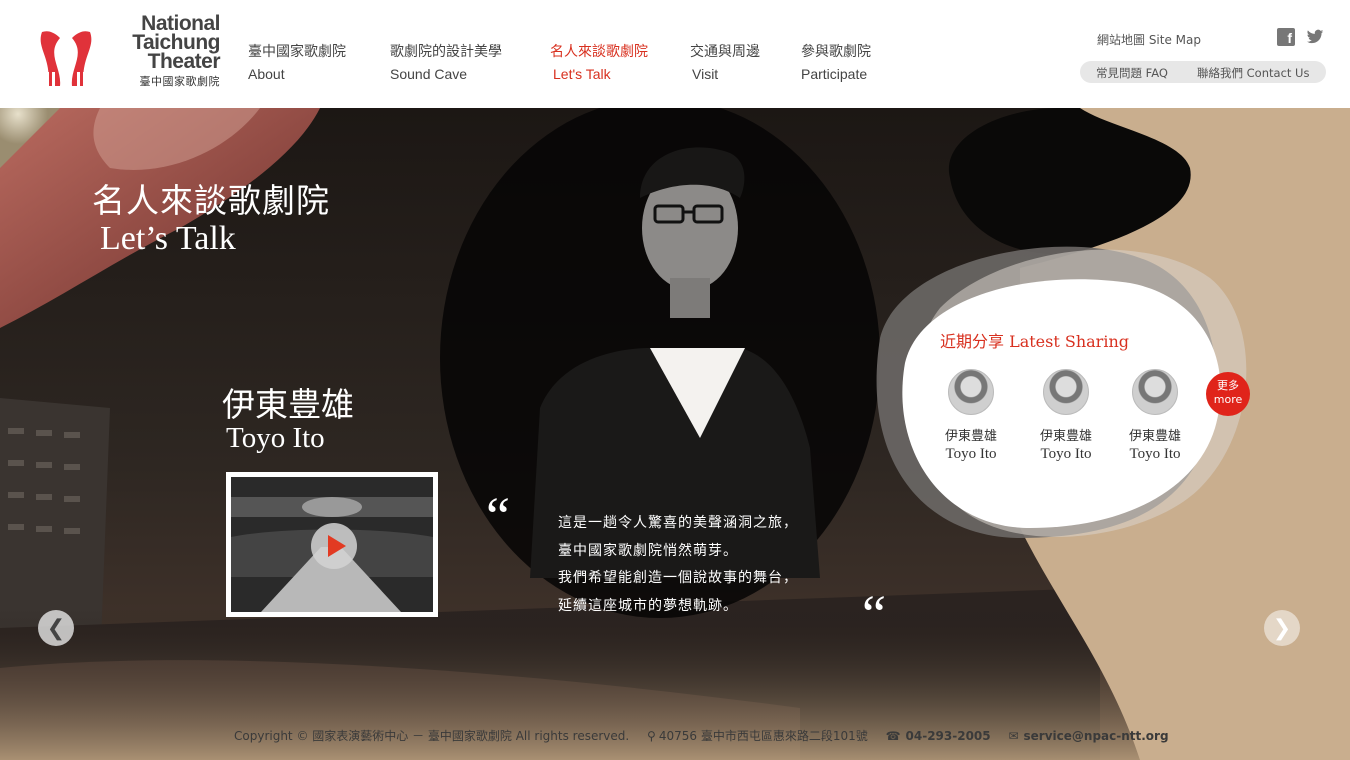 This screenshot has height=760, width=1350. Describe the element at coordinates (266, 74) in the screenshot. I see `nav-label-en: About` at that location.